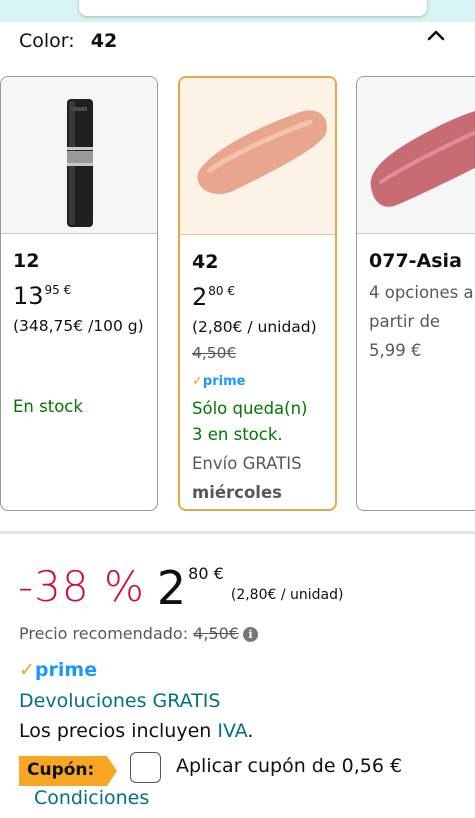 The width and height of the screenshot is (475, 818). Describe the element at coordinates (58, 290) in the screenshot. I see `price-fraction: 95 €` at that location.